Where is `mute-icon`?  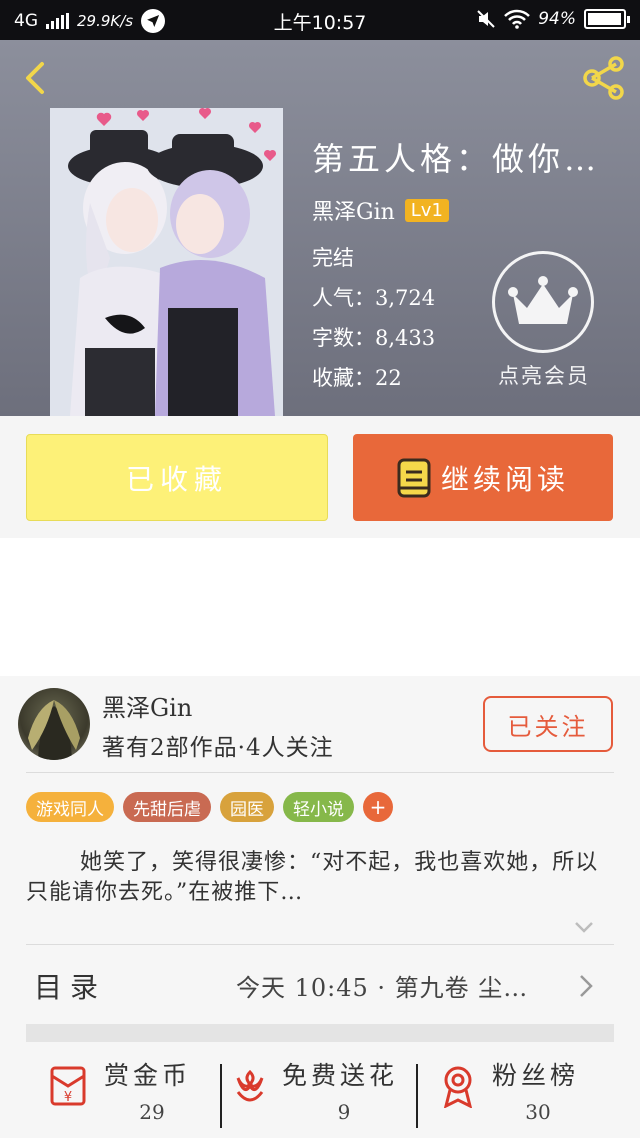 mute-icon is located at coordinates (486, 19).